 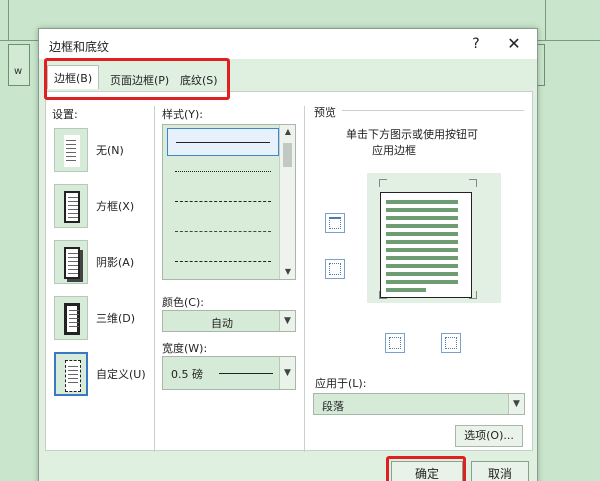 What do you see at coordinates (514, 44) in the screenshot?
I see `close-button: ✕` at bounding box center [514, 44].